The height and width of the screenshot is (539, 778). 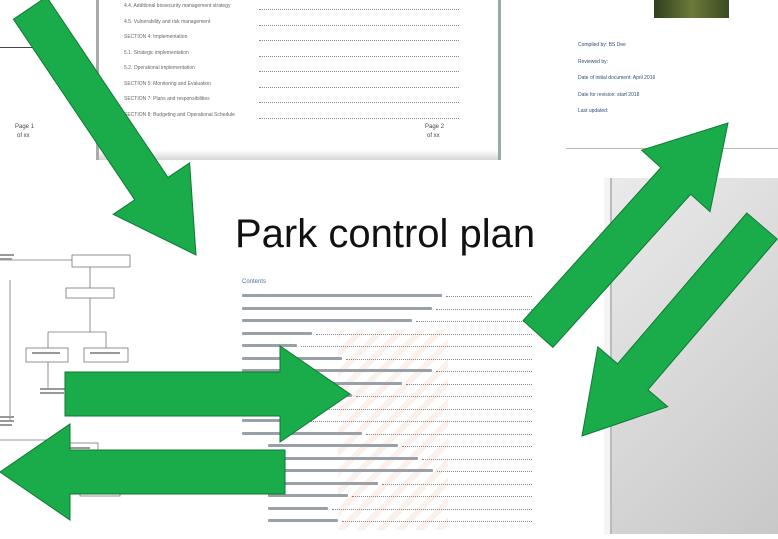 What do you see at coordinates (104, 128) in the screenshot?
I see `arrow-down-right-icon` at bounding box center [104, 128].